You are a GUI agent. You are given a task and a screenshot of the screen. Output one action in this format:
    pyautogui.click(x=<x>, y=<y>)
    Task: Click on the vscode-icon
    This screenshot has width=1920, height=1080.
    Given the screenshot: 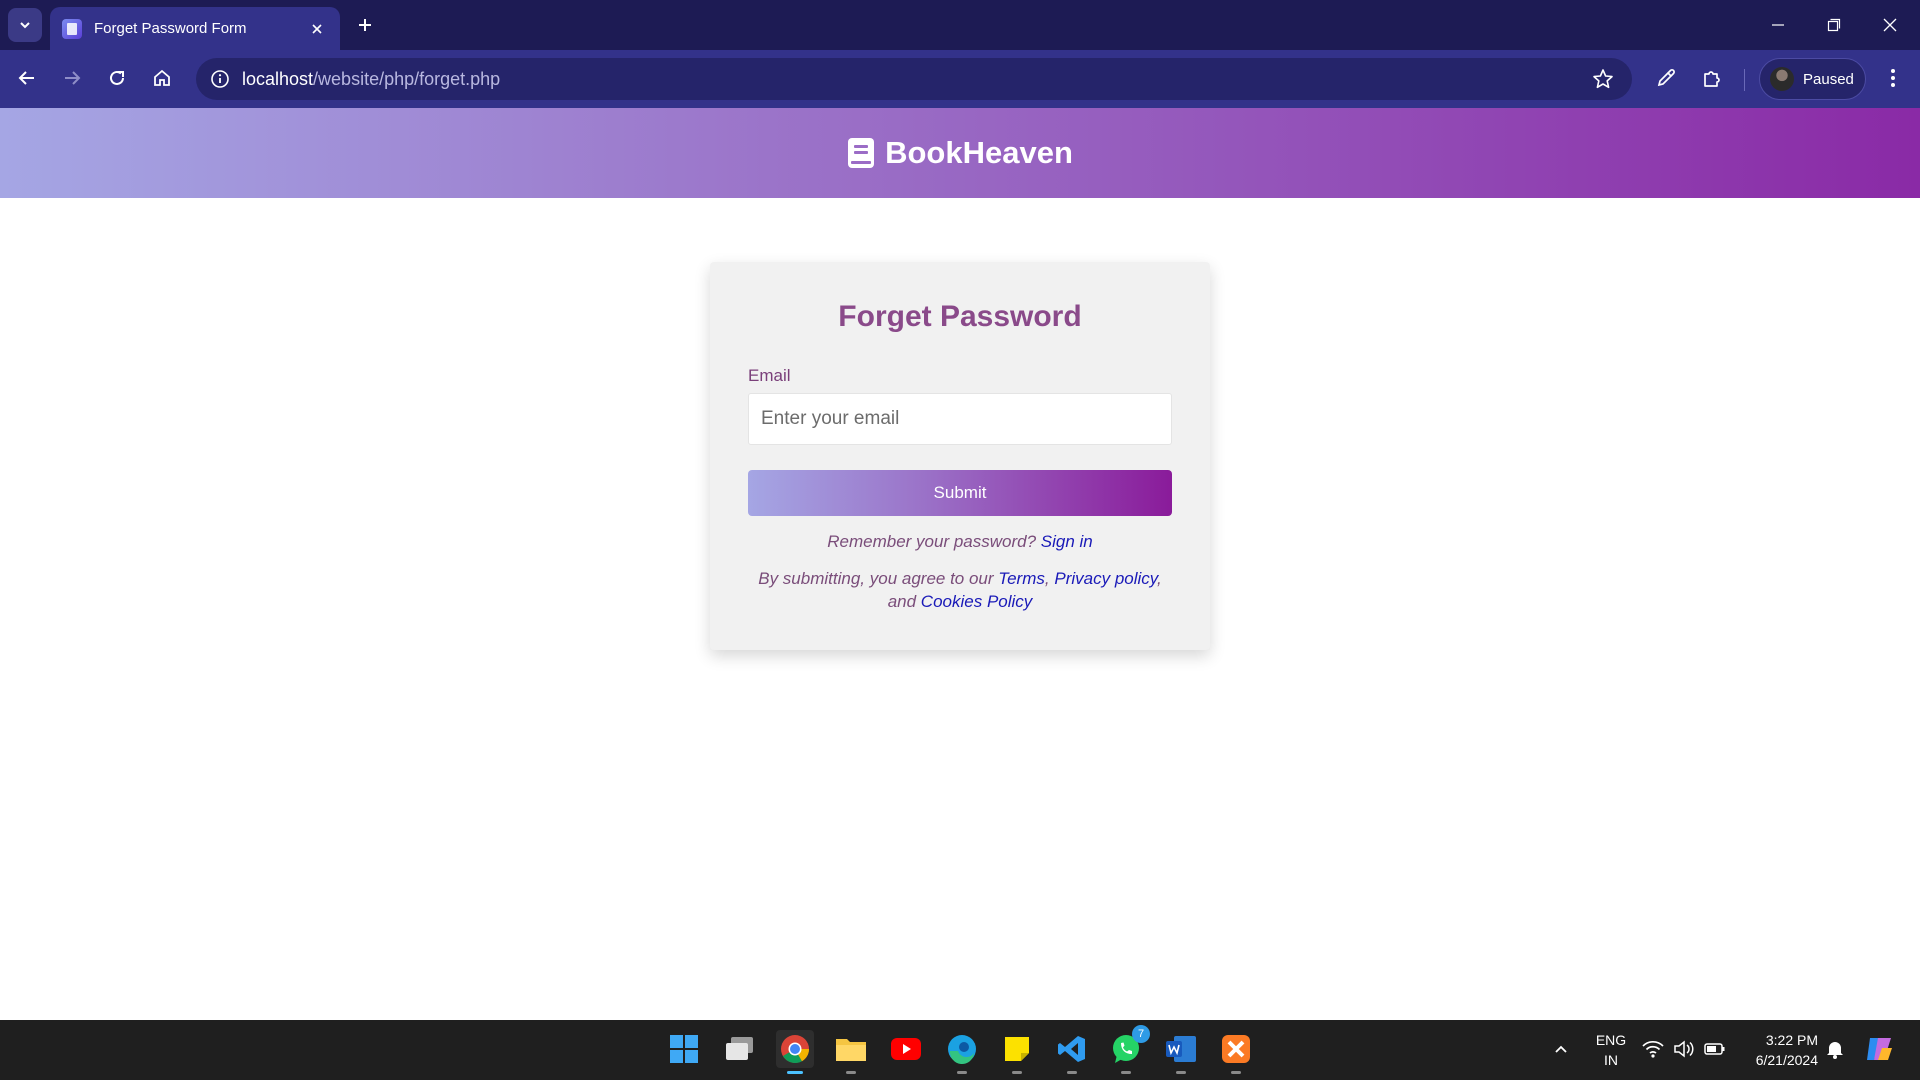 What is the action you would take?
    pyautogui.click(x=1072, y=1052)
    